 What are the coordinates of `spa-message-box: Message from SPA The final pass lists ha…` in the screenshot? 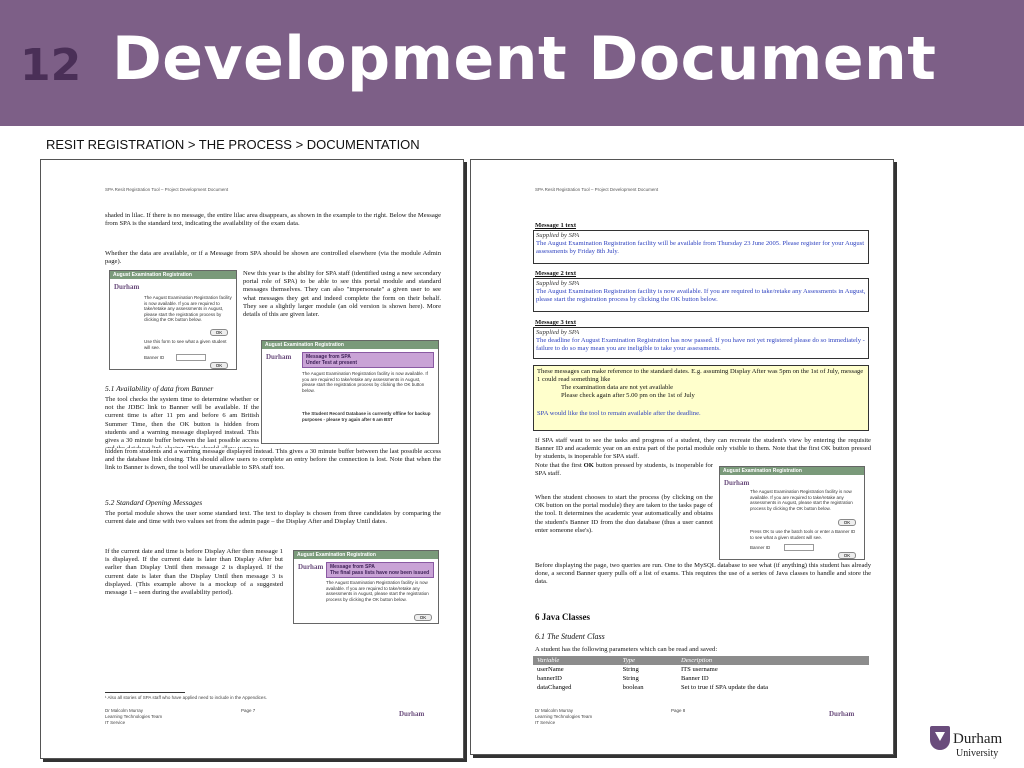 It's located at (380, 570).